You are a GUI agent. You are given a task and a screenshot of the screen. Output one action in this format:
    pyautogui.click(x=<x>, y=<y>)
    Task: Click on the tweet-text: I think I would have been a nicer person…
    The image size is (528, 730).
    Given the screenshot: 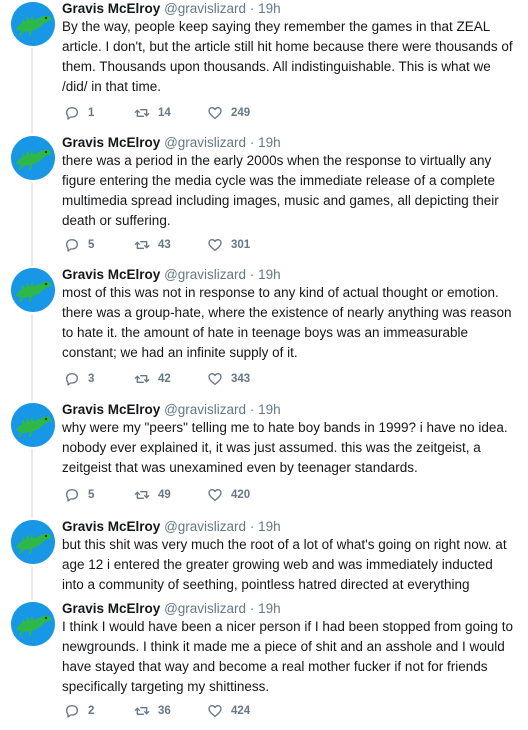 What is the action you would take?
    pyautogui.click(x=288, y=656)
    